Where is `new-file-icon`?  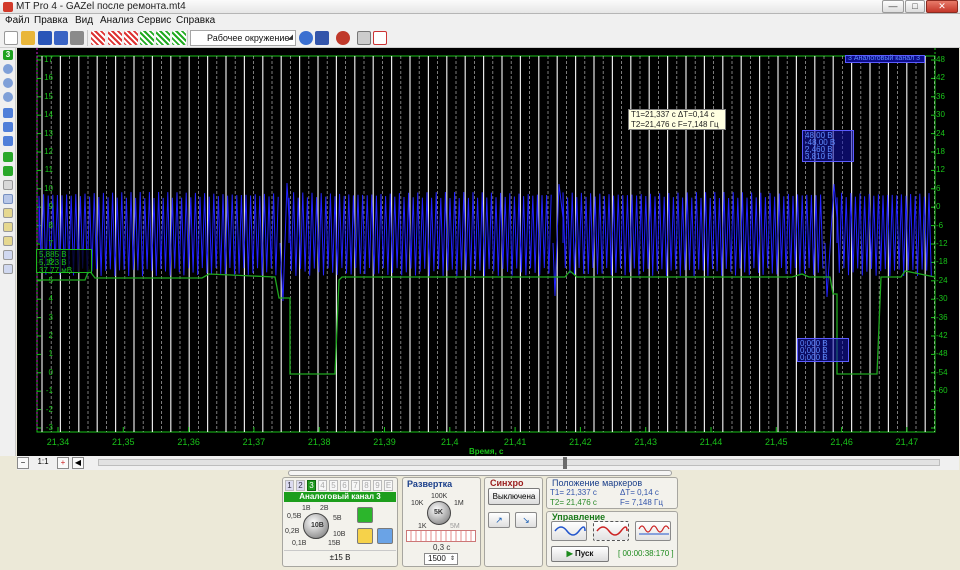
new-file-icon is located at coordinates (11, 38).